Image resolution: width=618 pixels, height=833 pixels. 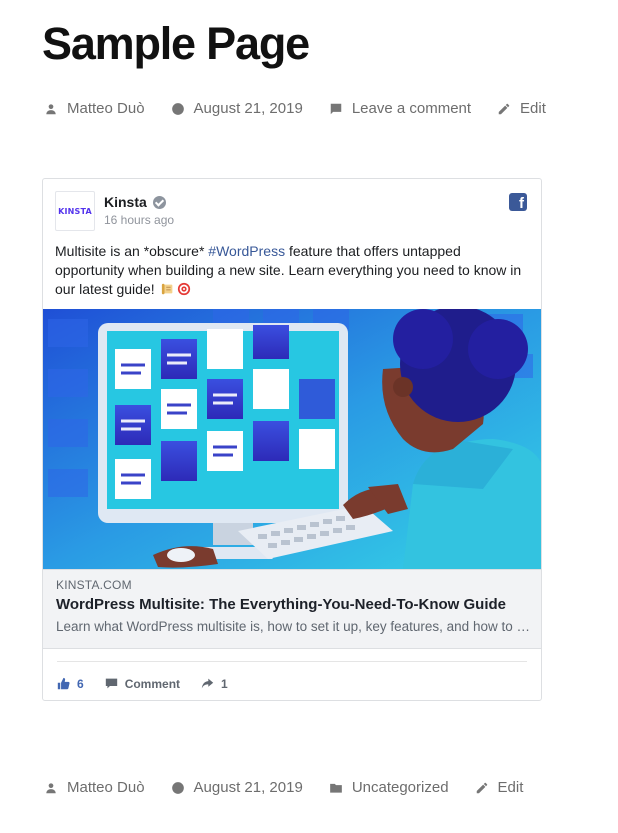 I want to click on author-link-bottom: Matteo Duò, so click(x=94, y=787).